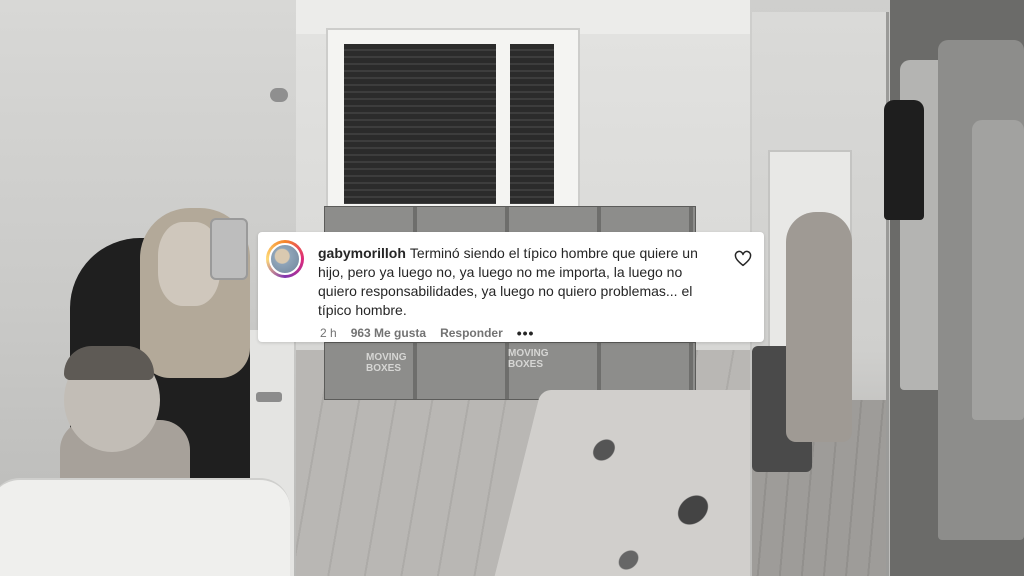 The height and width of the screenshot is (576, 1024). I want to click on avatar-story-ring, so click(285, 259).